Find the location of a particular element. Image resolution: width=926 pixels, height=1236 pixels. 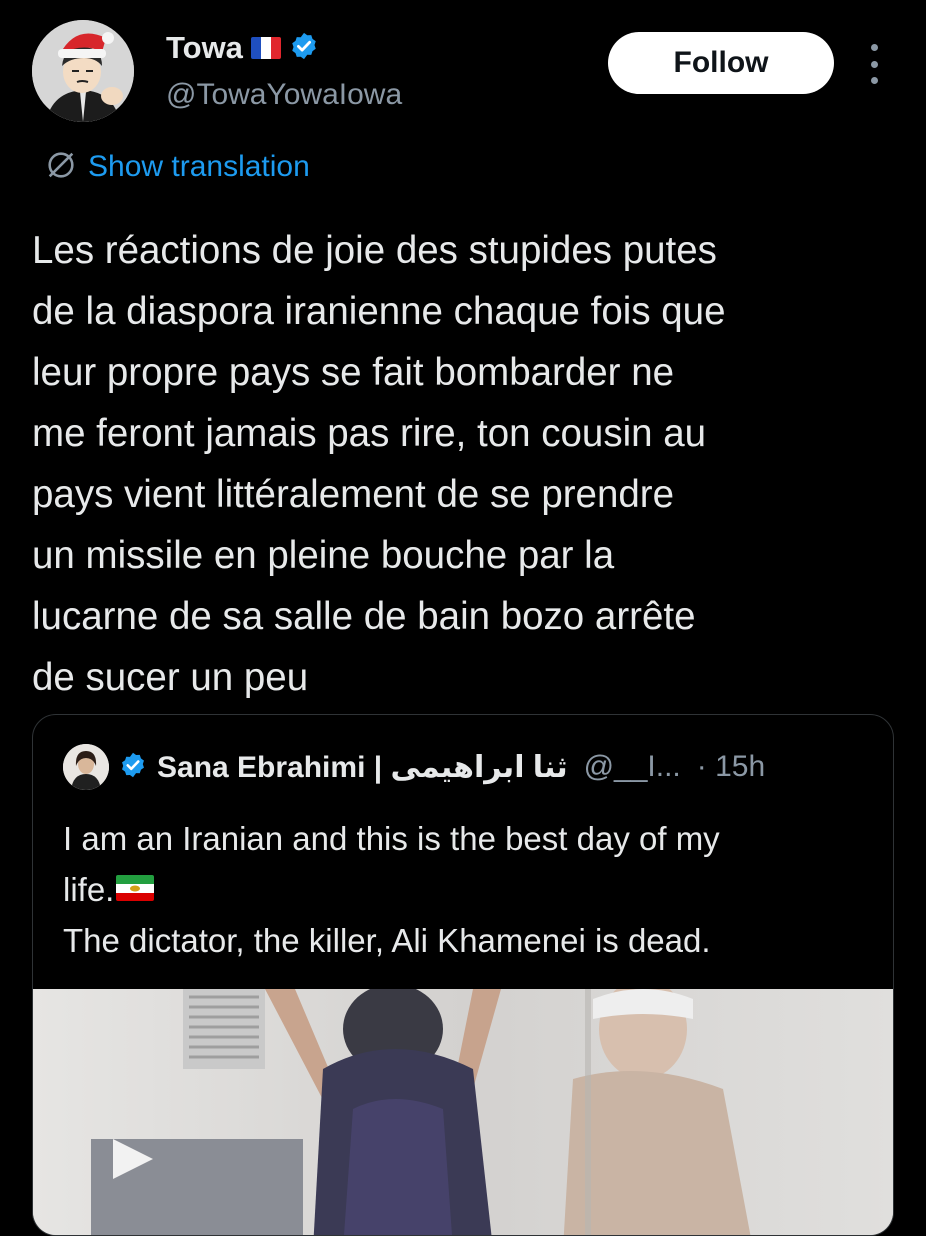

show-translation-label: Show translation is located at coordinates (199, 167).